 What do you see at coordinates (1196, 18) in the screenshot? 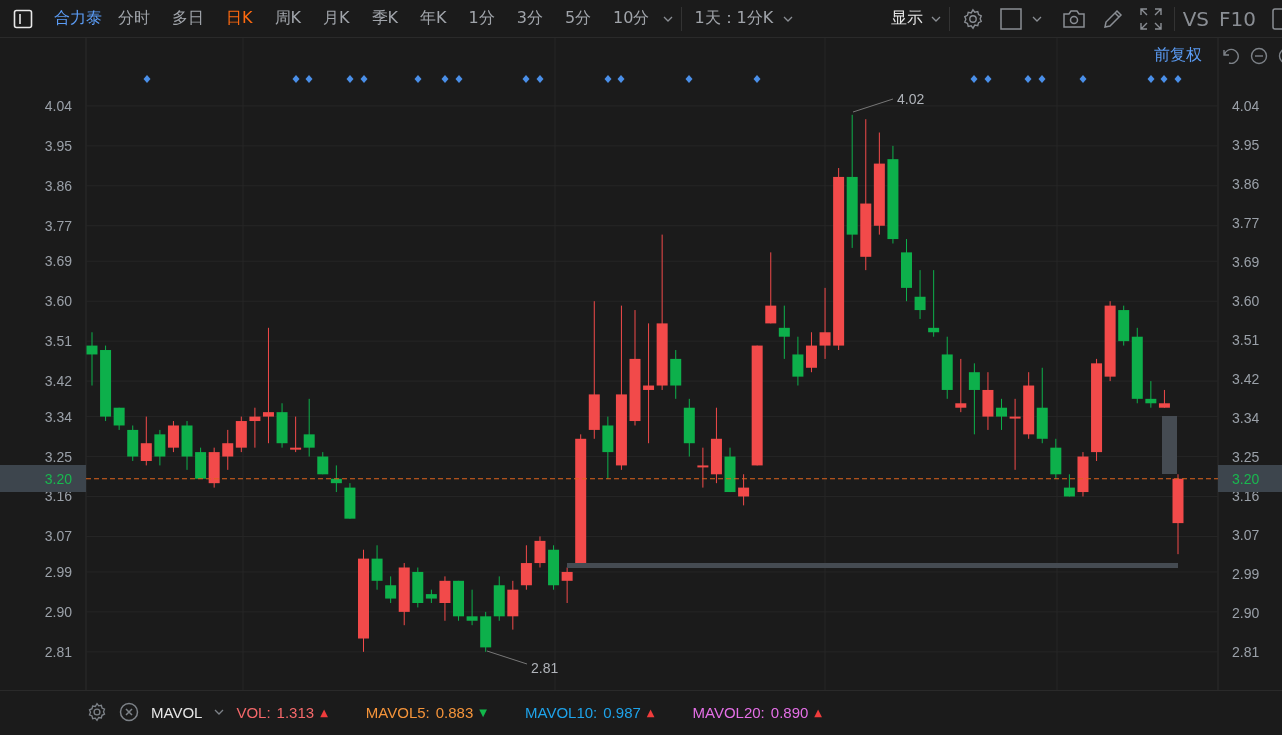
I see `shortcut-button: VS` at bounding box center [1196, 18].